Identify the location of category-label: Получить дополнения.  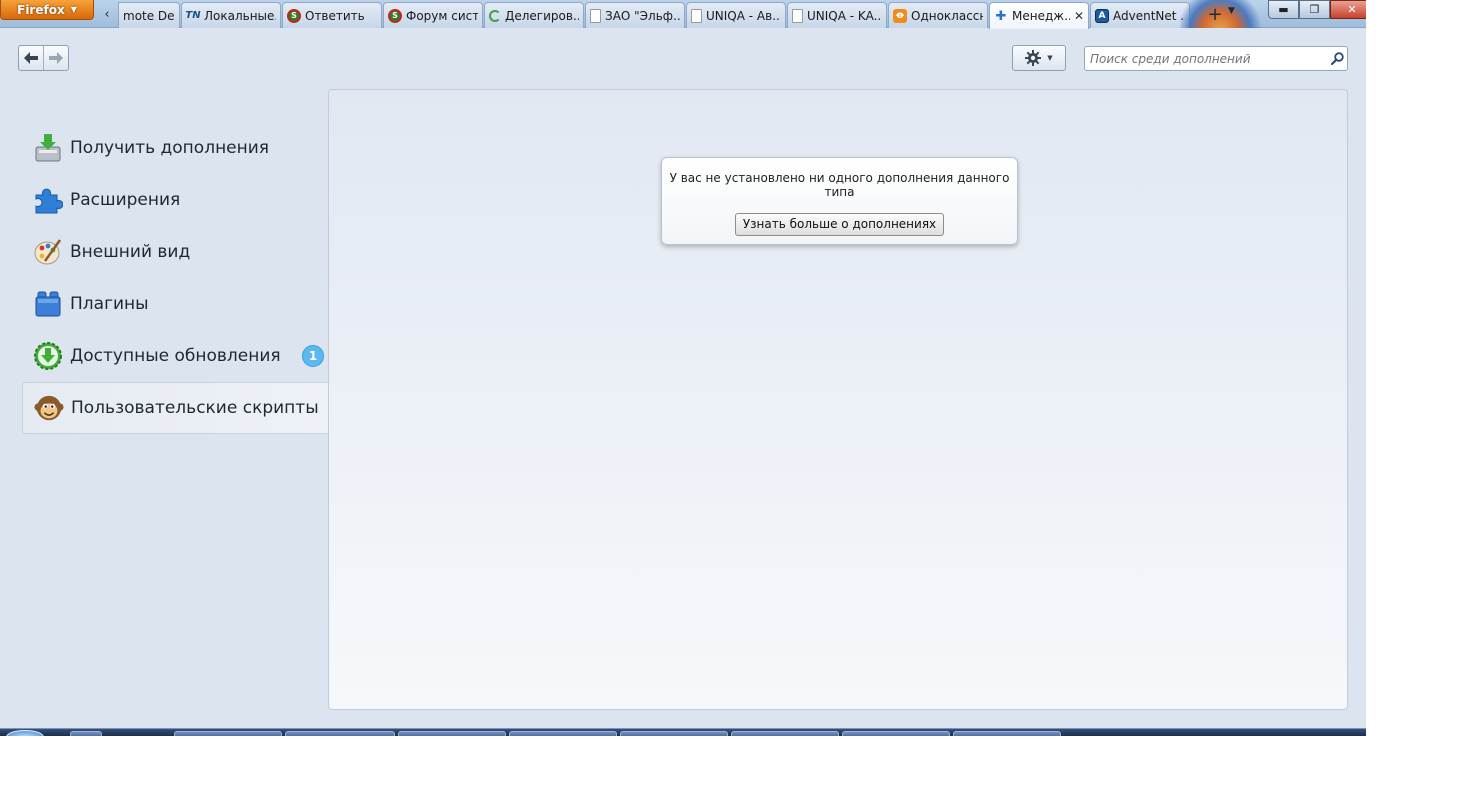
(170, 148).